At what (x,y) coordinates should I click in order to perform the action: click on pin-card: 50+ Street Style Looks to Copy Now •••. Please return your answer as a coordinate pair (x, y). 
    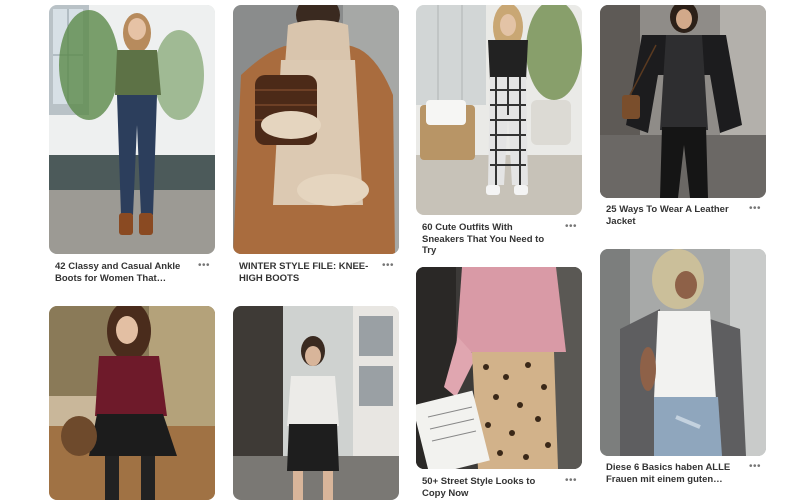
    Looking at the image, I should click on (499, 383).